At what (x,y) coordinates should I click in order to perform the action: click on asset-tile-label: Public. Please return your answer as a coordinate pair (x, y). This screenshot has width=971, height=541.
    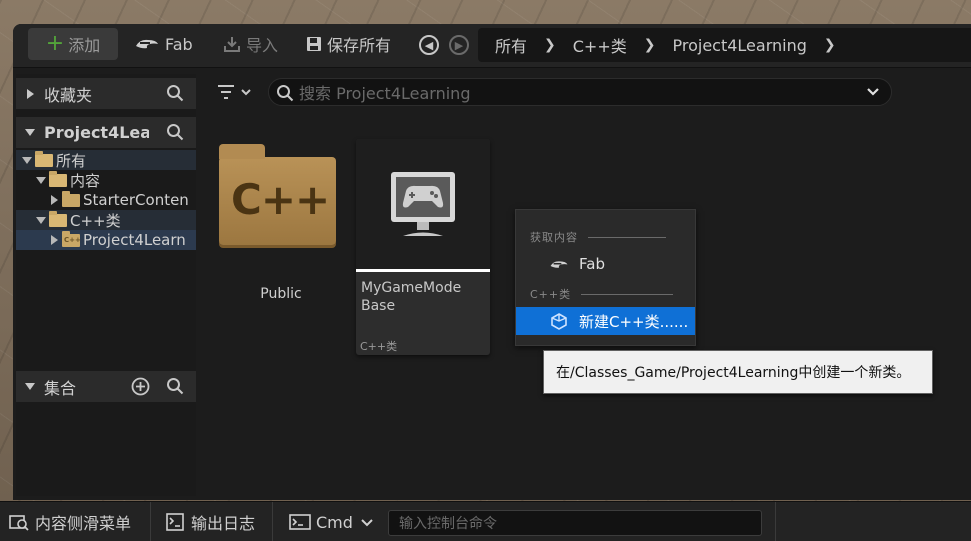
    Looking at the image, I should click on (281, 294).